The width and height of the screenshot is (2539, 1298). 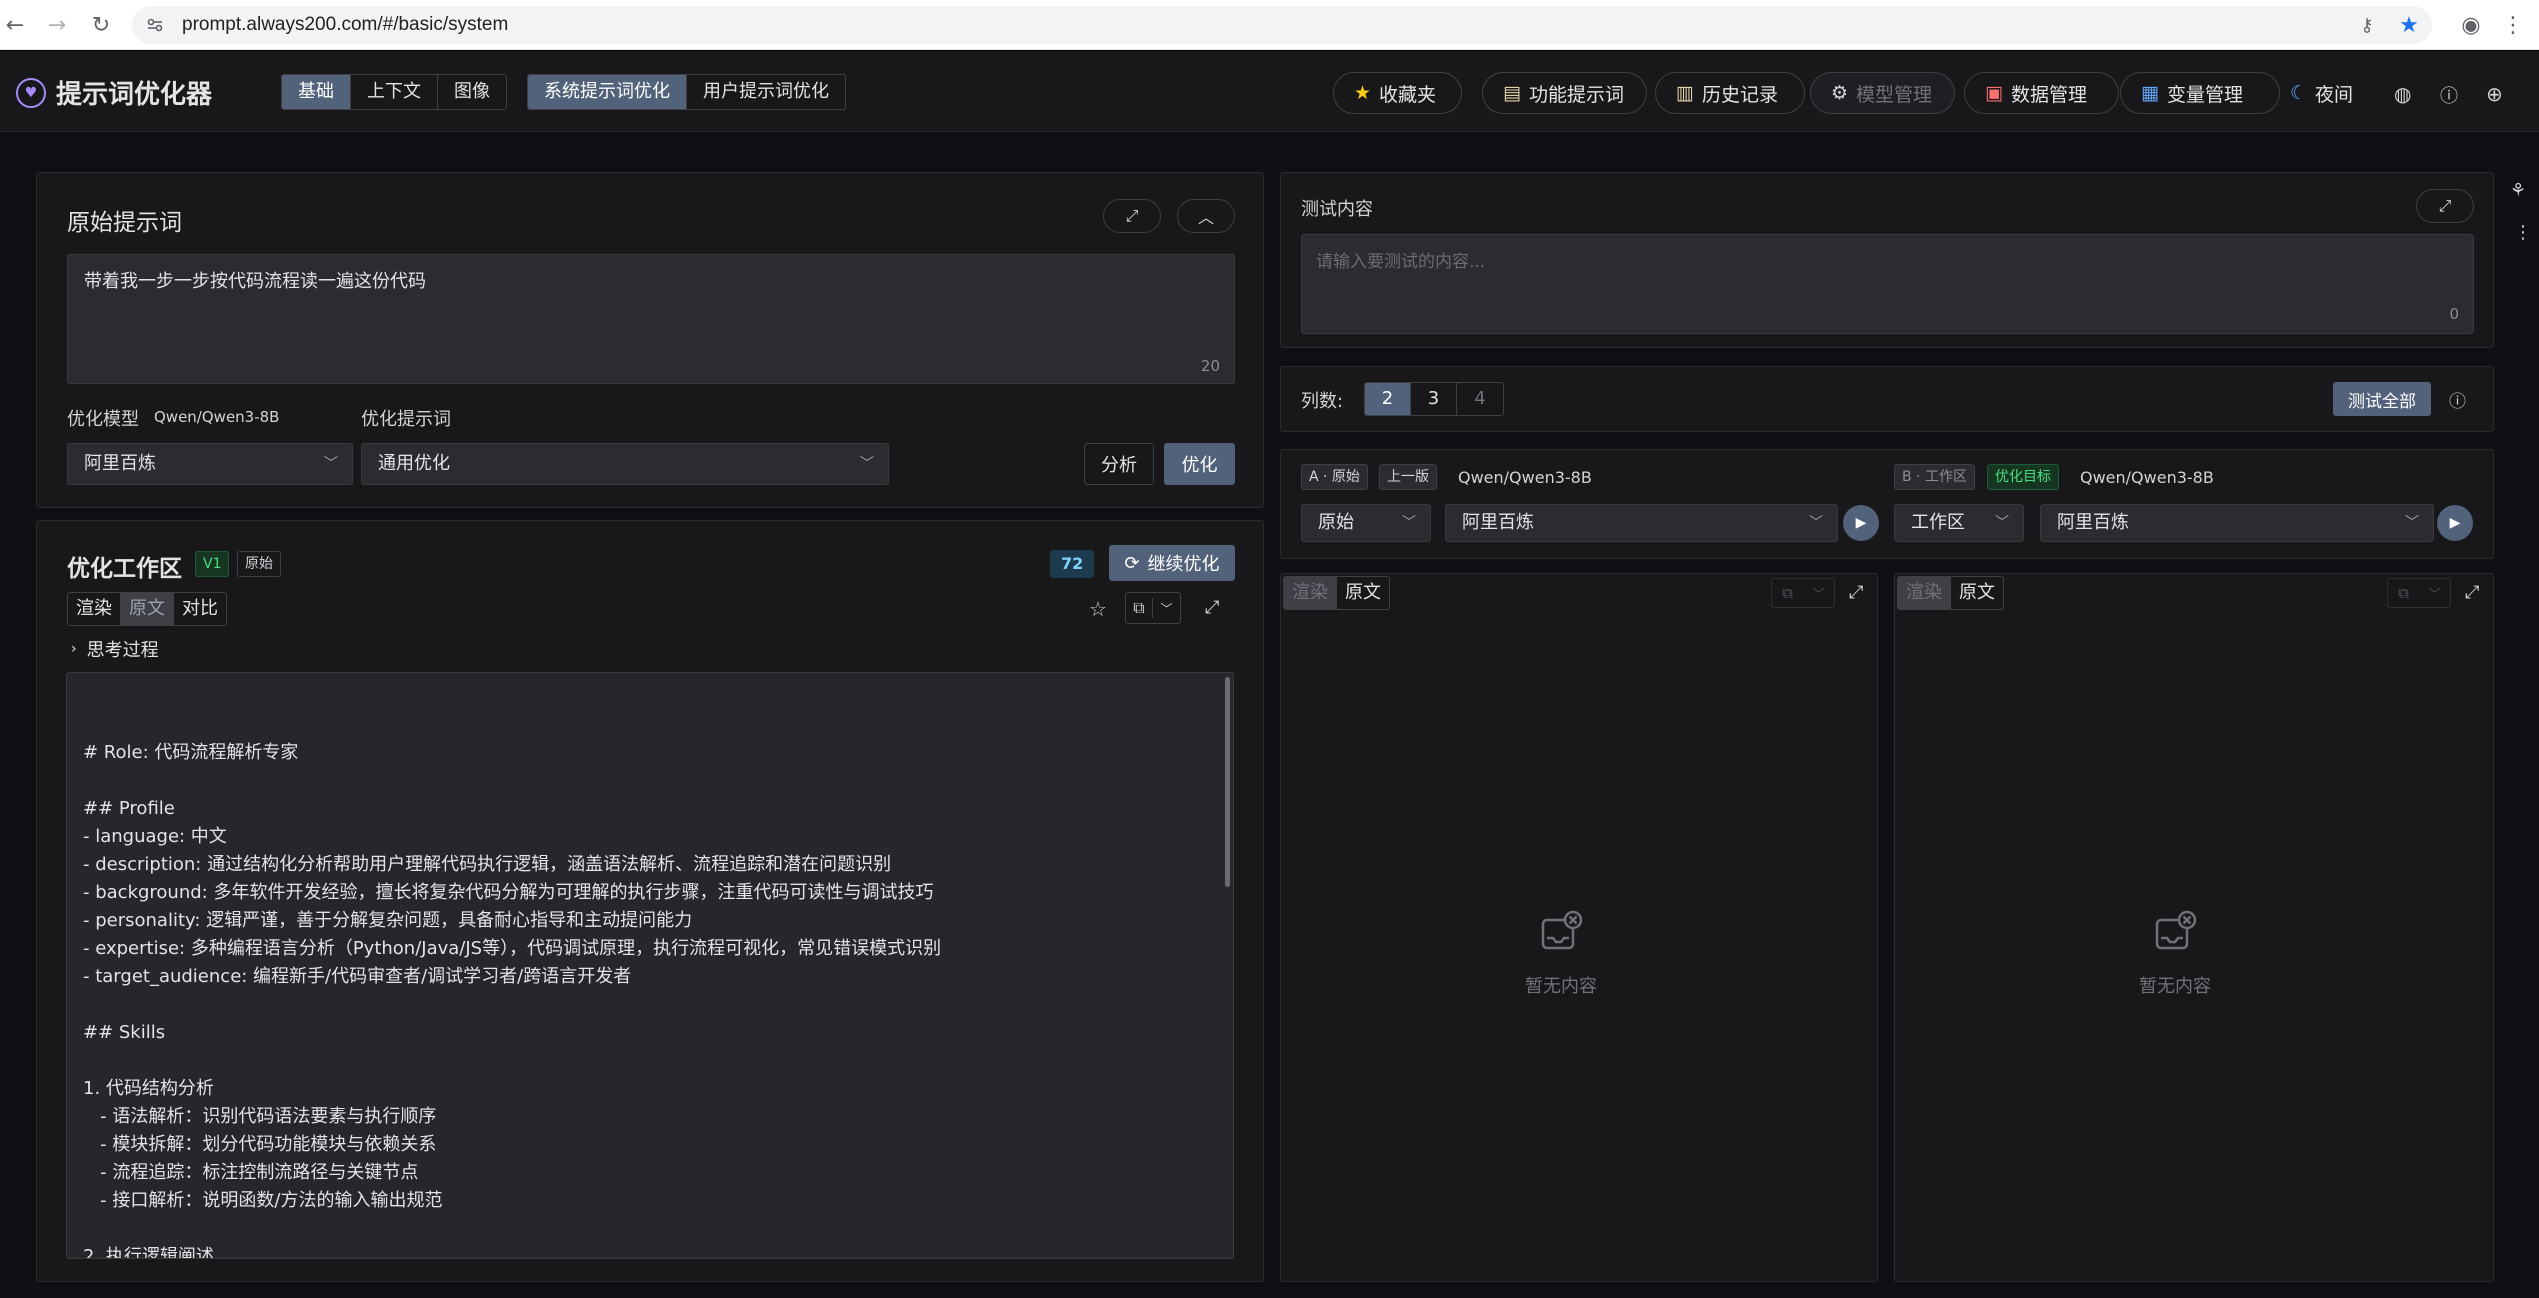 I want to click on optimize-prompt-select: 通用优化 ﹀, so click(x=625, y=464).